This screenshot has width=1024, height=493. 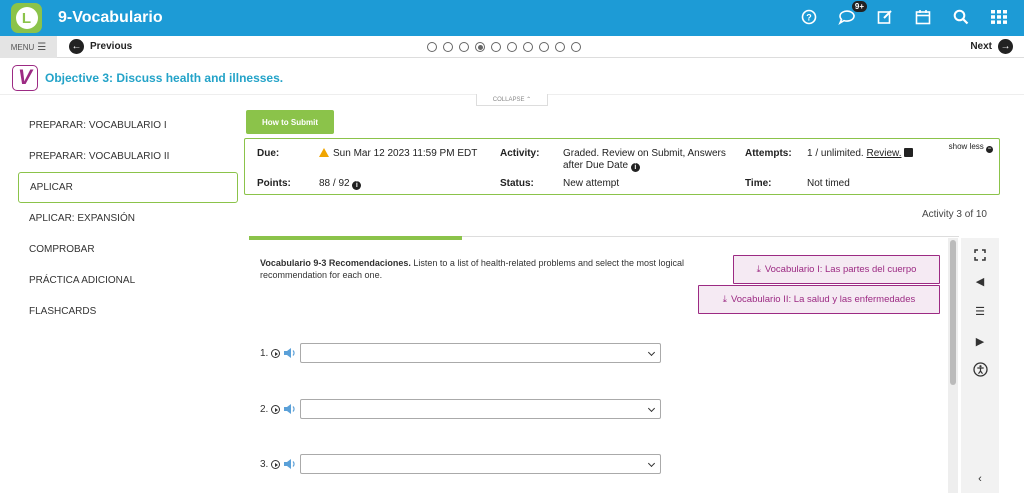 I want to click on messages-icon: 9+, so click(x=851, y=14).